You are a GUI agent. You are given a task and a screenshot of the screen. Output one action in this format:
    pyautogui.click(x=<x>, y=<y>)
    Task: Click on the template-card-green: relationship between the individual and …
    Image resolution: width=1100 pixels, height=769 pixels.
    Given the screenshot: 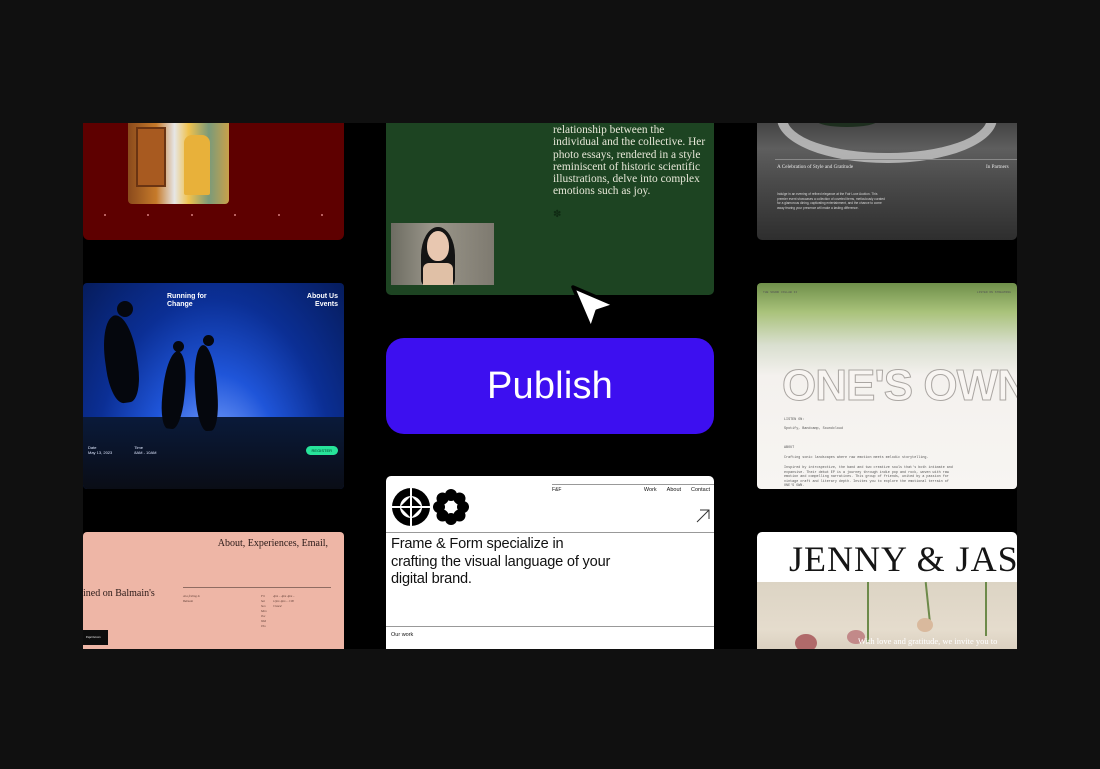 What is the action you would take?
    pyautogui.click(x=550, y=209)
    